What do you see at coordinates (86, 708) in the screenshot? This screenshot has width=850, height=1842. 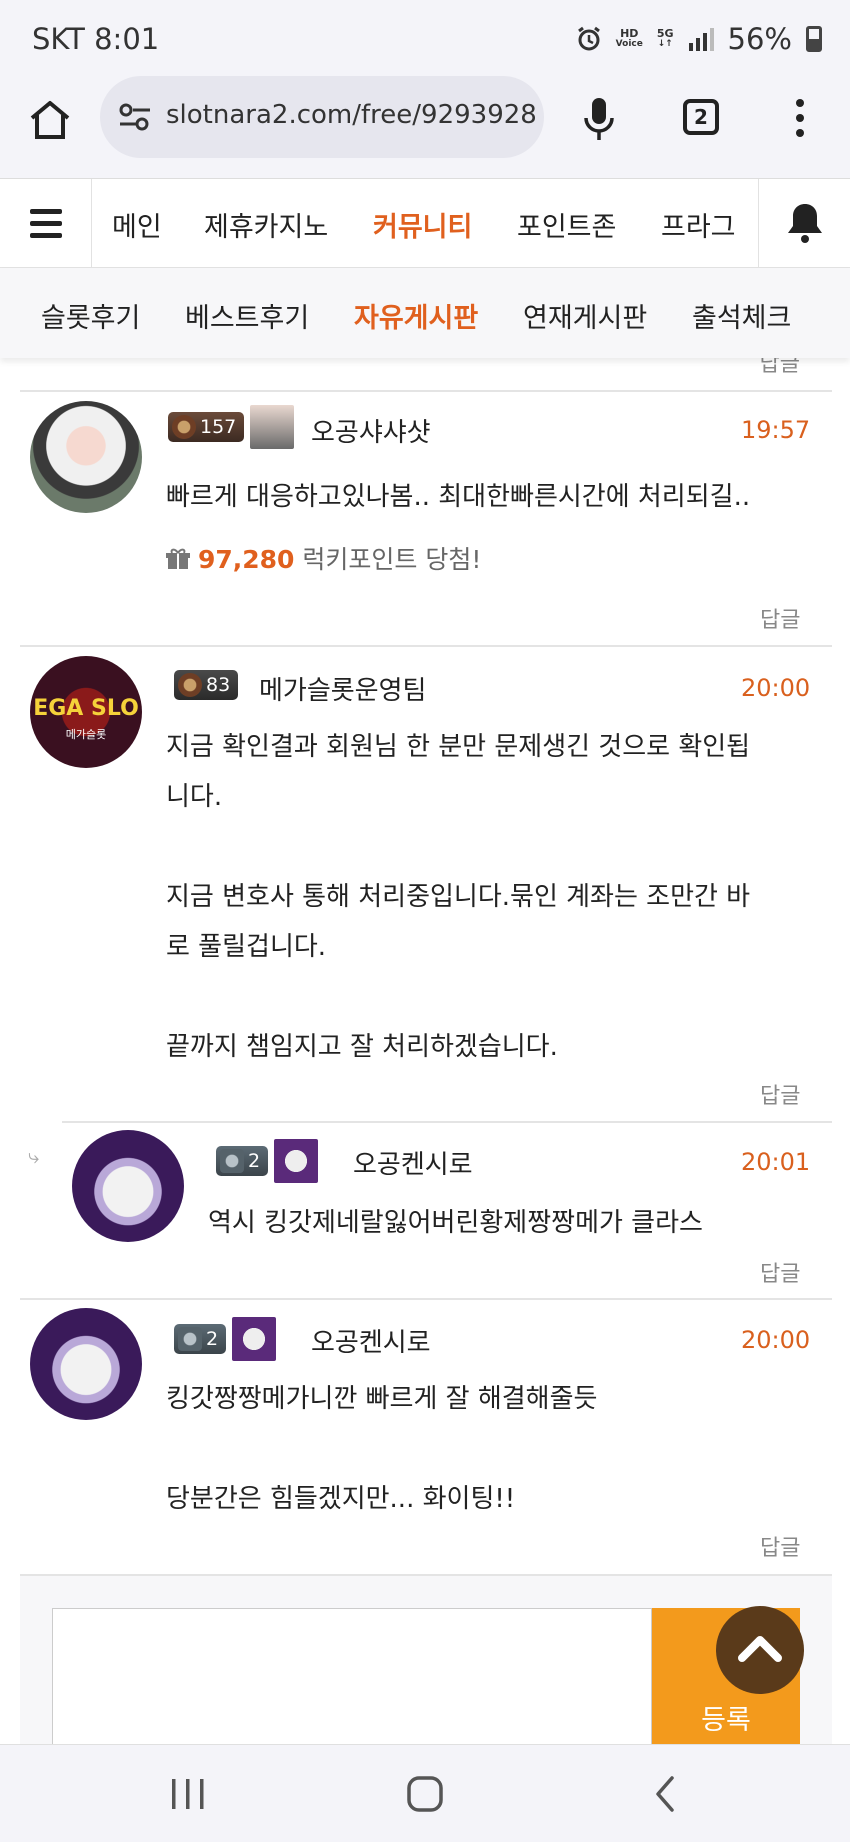 I see `avatar-logo-text: EGA SLO` at bounding box center [86, 708].